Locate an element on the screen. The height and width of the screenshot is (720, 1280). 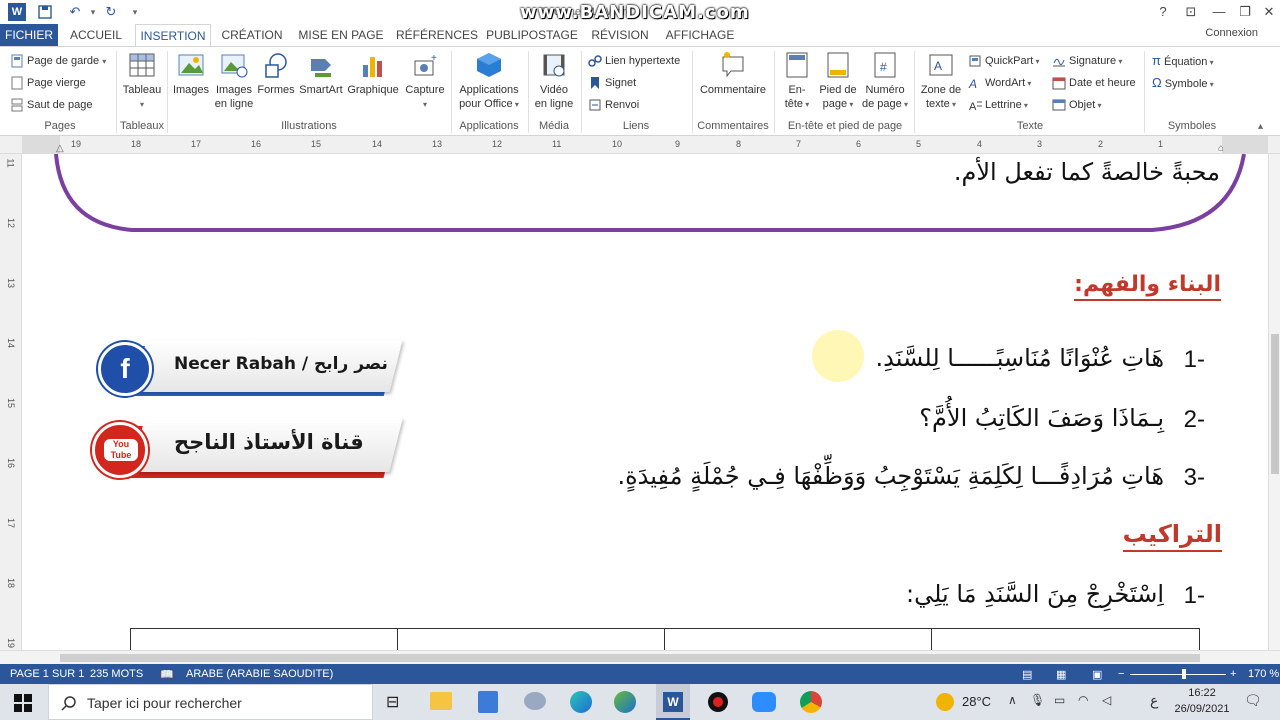
web-layout-icon: ▣ is located at coordinates (1097, 674).